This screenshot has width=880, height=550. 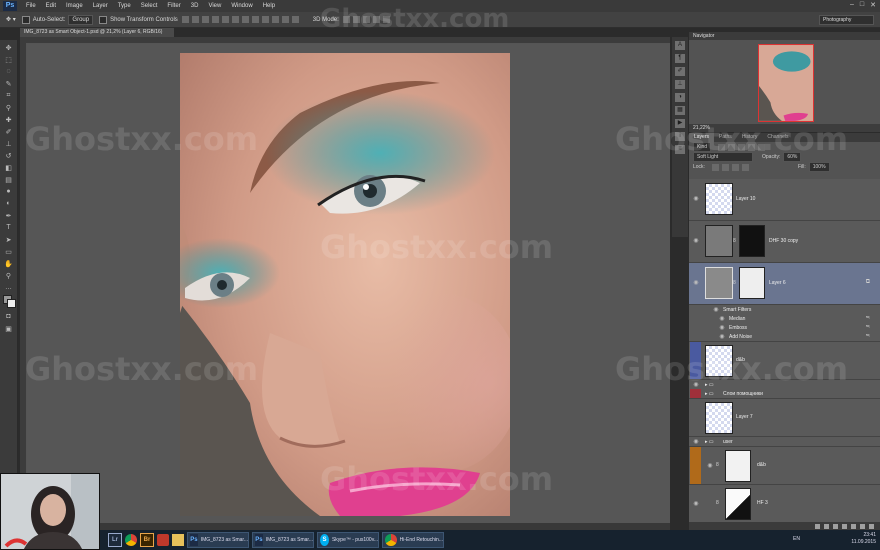 What do you see at coordinates (8, 143) in the screenshot?
I see `stamp-tool-icon: ⊥` at bounding box center [8, 143].